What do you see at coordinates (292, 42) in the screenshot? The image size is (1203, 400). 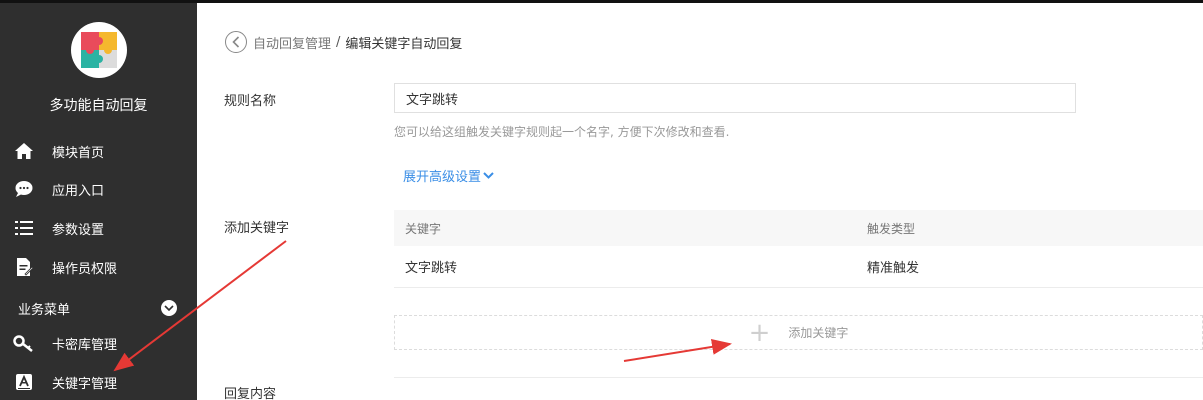 I see `breadcrumb-parent-link: 自动回复管理` at bounding box center [292, 42].